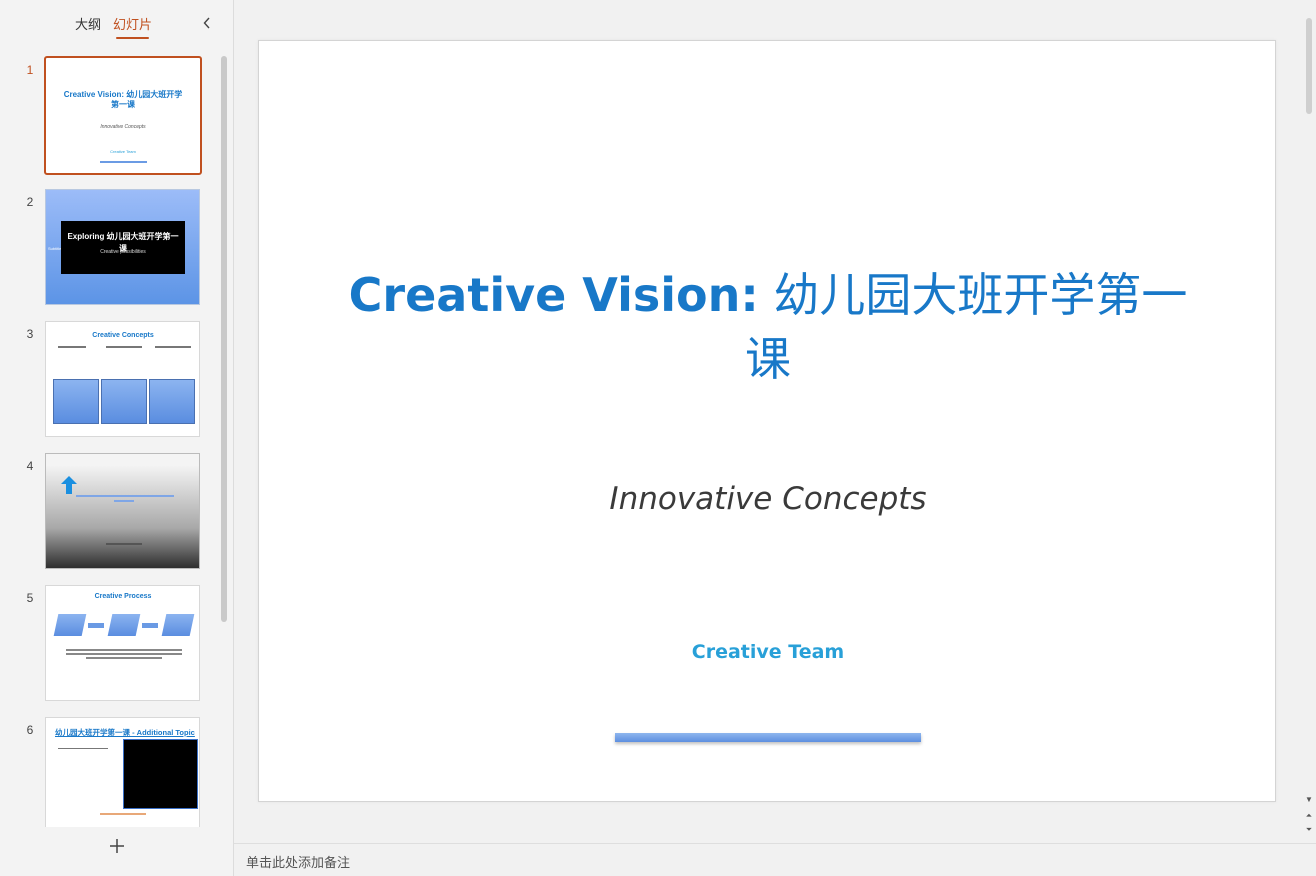 Image resolution: width=1316 pixels, height=876 pixels. I want to click on scrollbar-thumb, so click(1309, 66).